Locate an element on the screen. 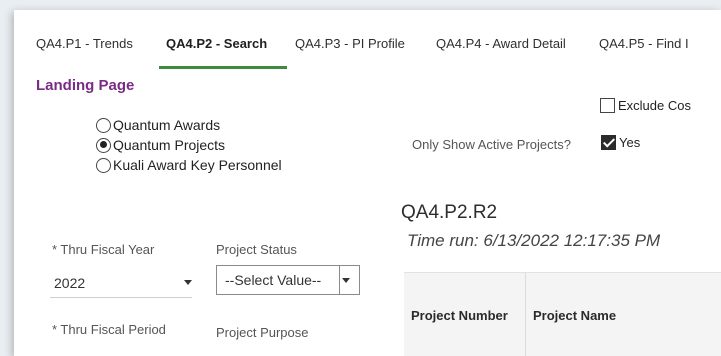  exclude-label: Exclude Cos is located at coordinates (654, 105).